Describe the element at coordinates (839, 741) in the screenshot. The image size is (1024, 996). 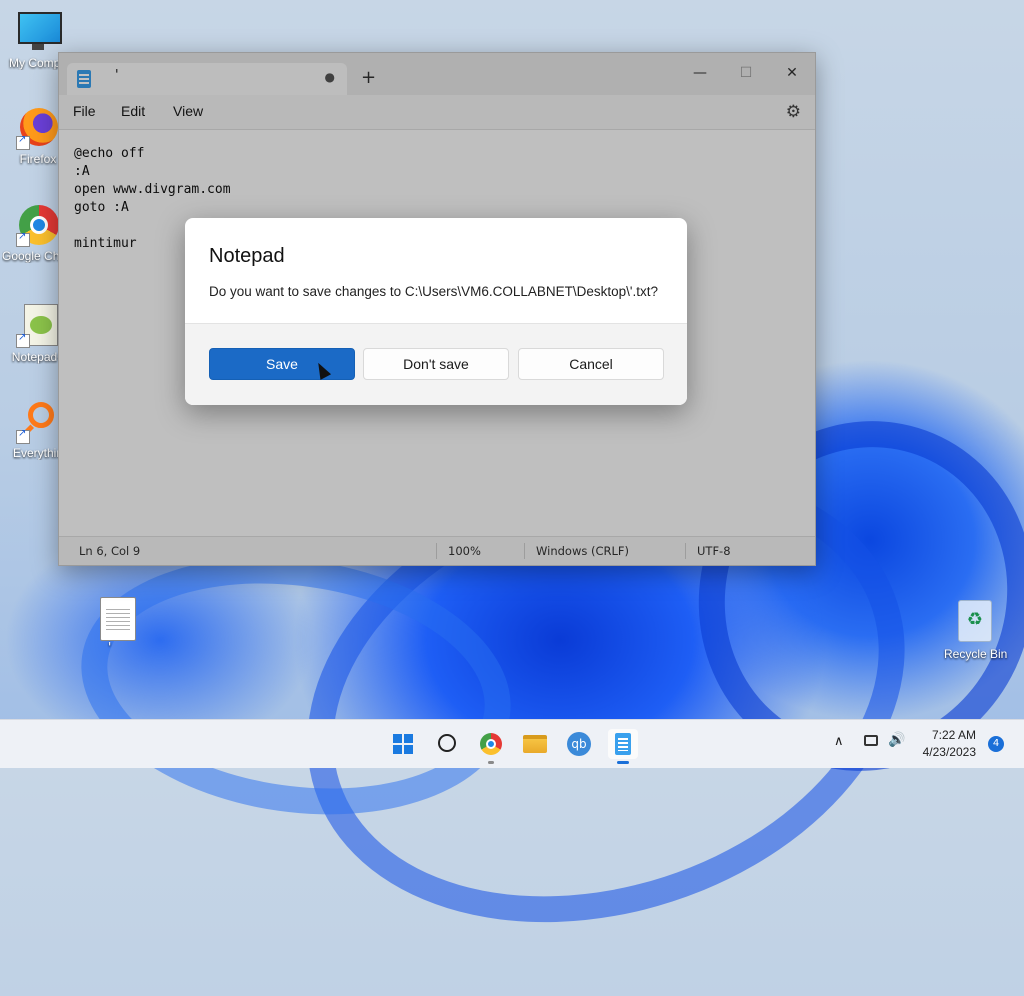
I see `tray-chevron-icon: ∧` at that location.